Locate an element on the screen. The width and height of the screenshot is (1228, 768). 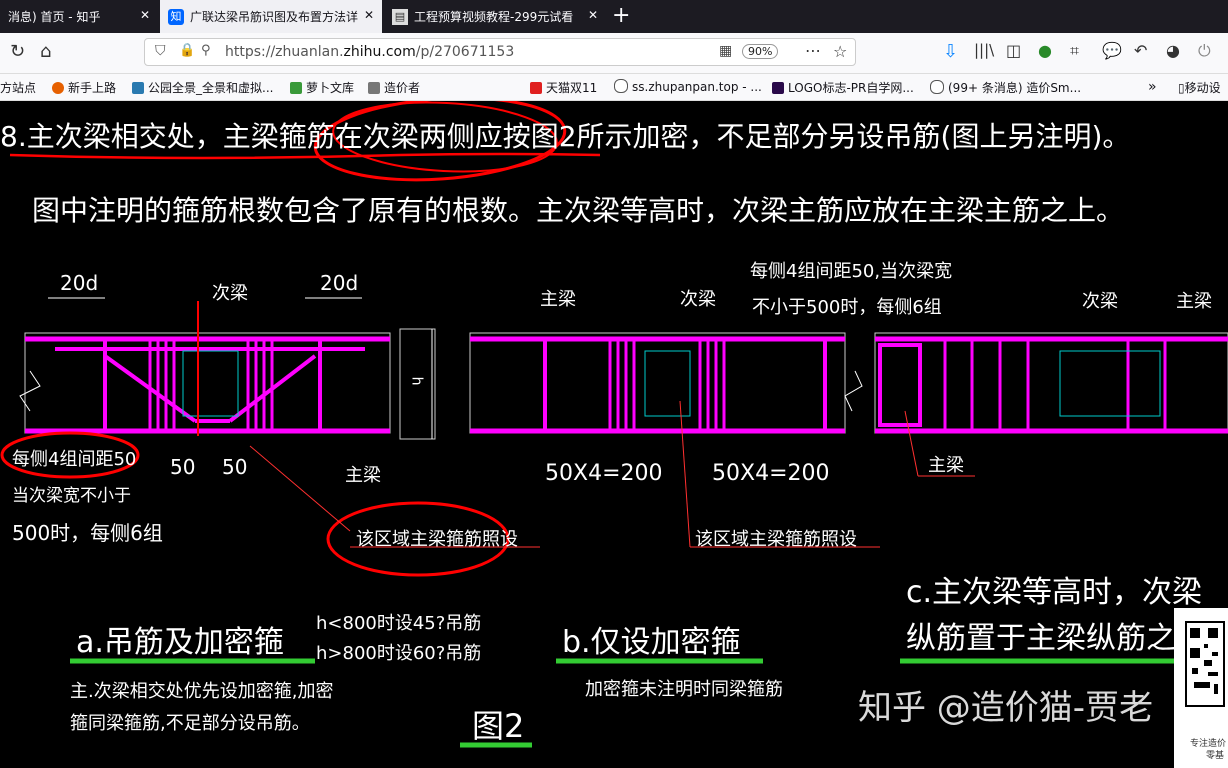
dim-label: h is located at coordinates (416, 381).